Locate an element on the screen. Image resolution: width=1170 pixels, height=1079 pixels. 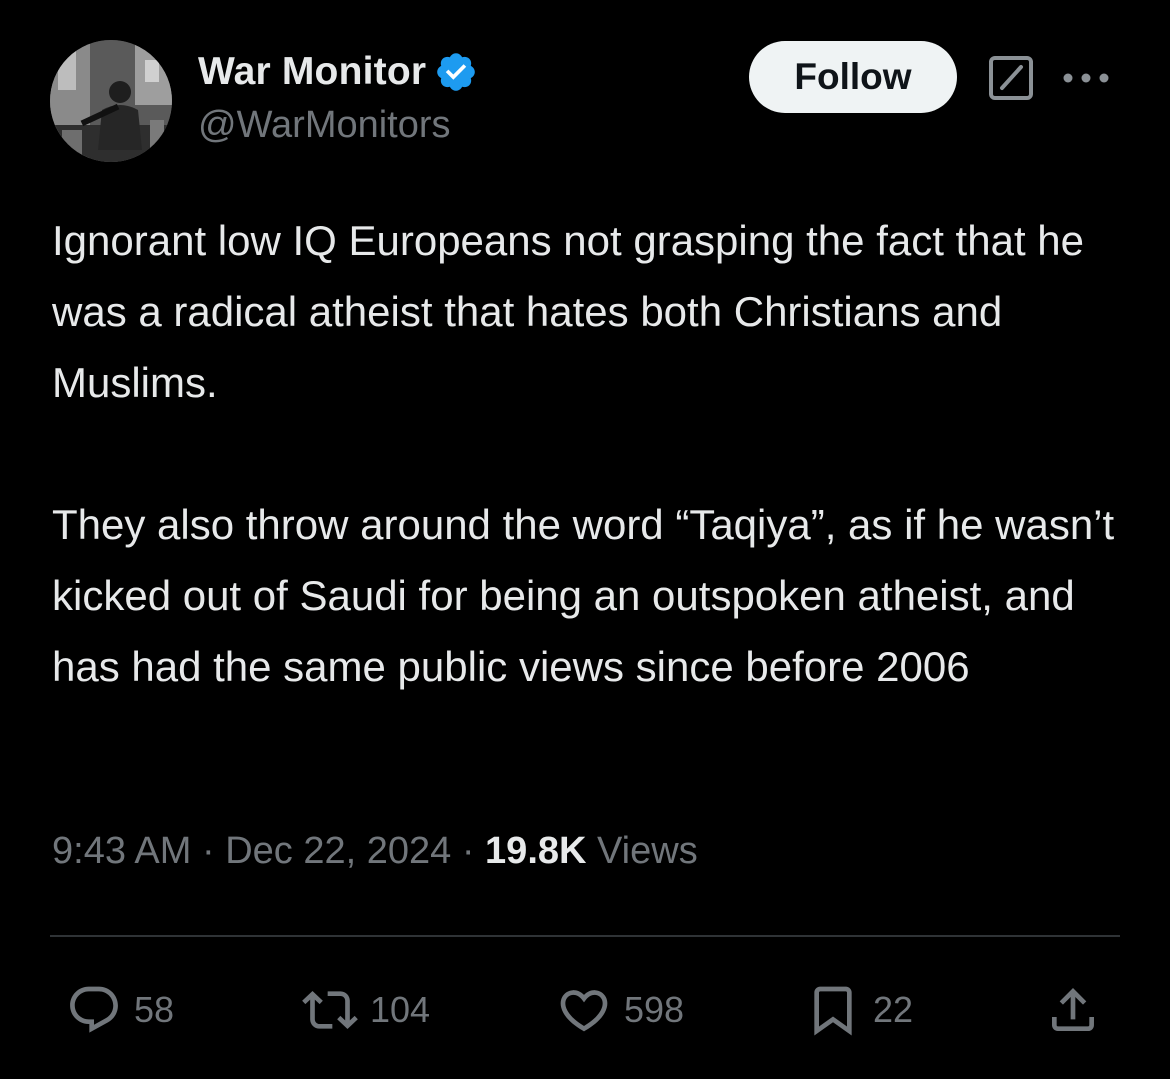
repost-icon is located at coordinates (330, 1010).